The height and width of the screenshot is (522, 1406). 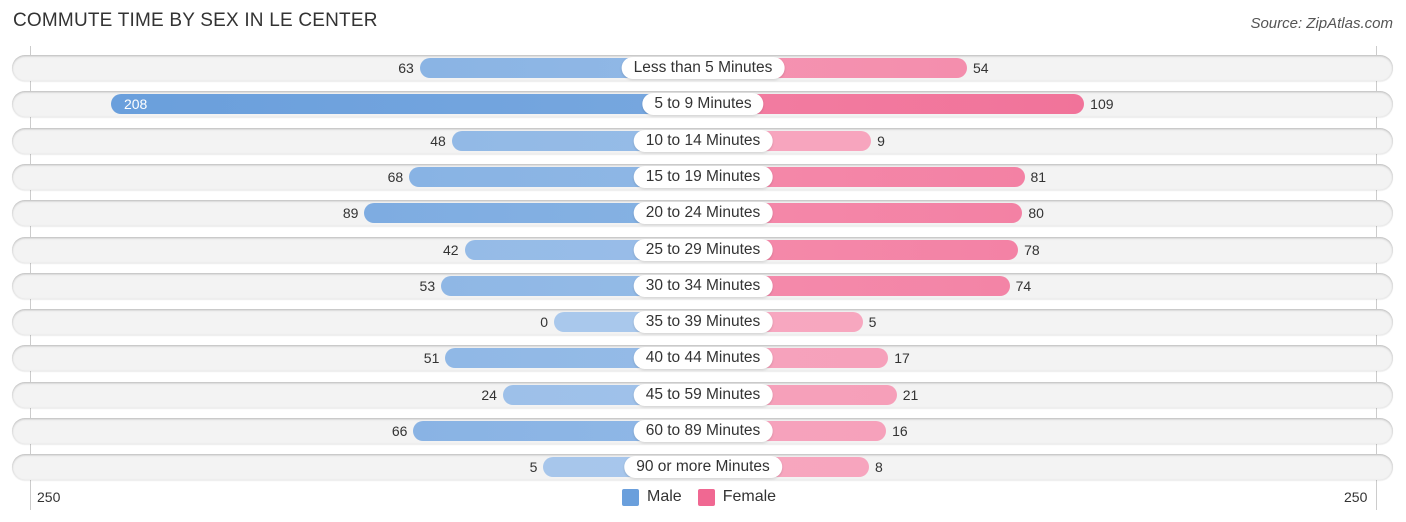 I want to click on value-label-male: 5, so click(x=533, y=467).